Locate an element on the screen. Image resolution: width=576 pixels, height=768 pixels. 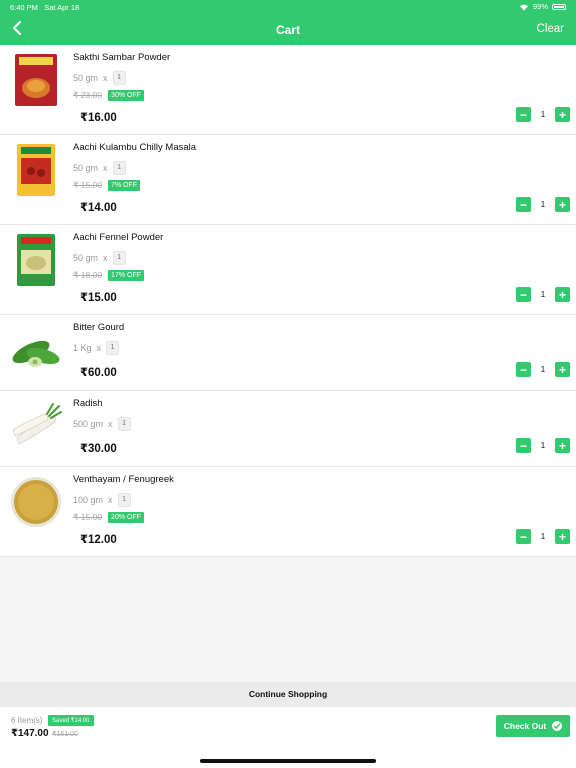
battery-percent: 99% is located at coordinates (540, 6).